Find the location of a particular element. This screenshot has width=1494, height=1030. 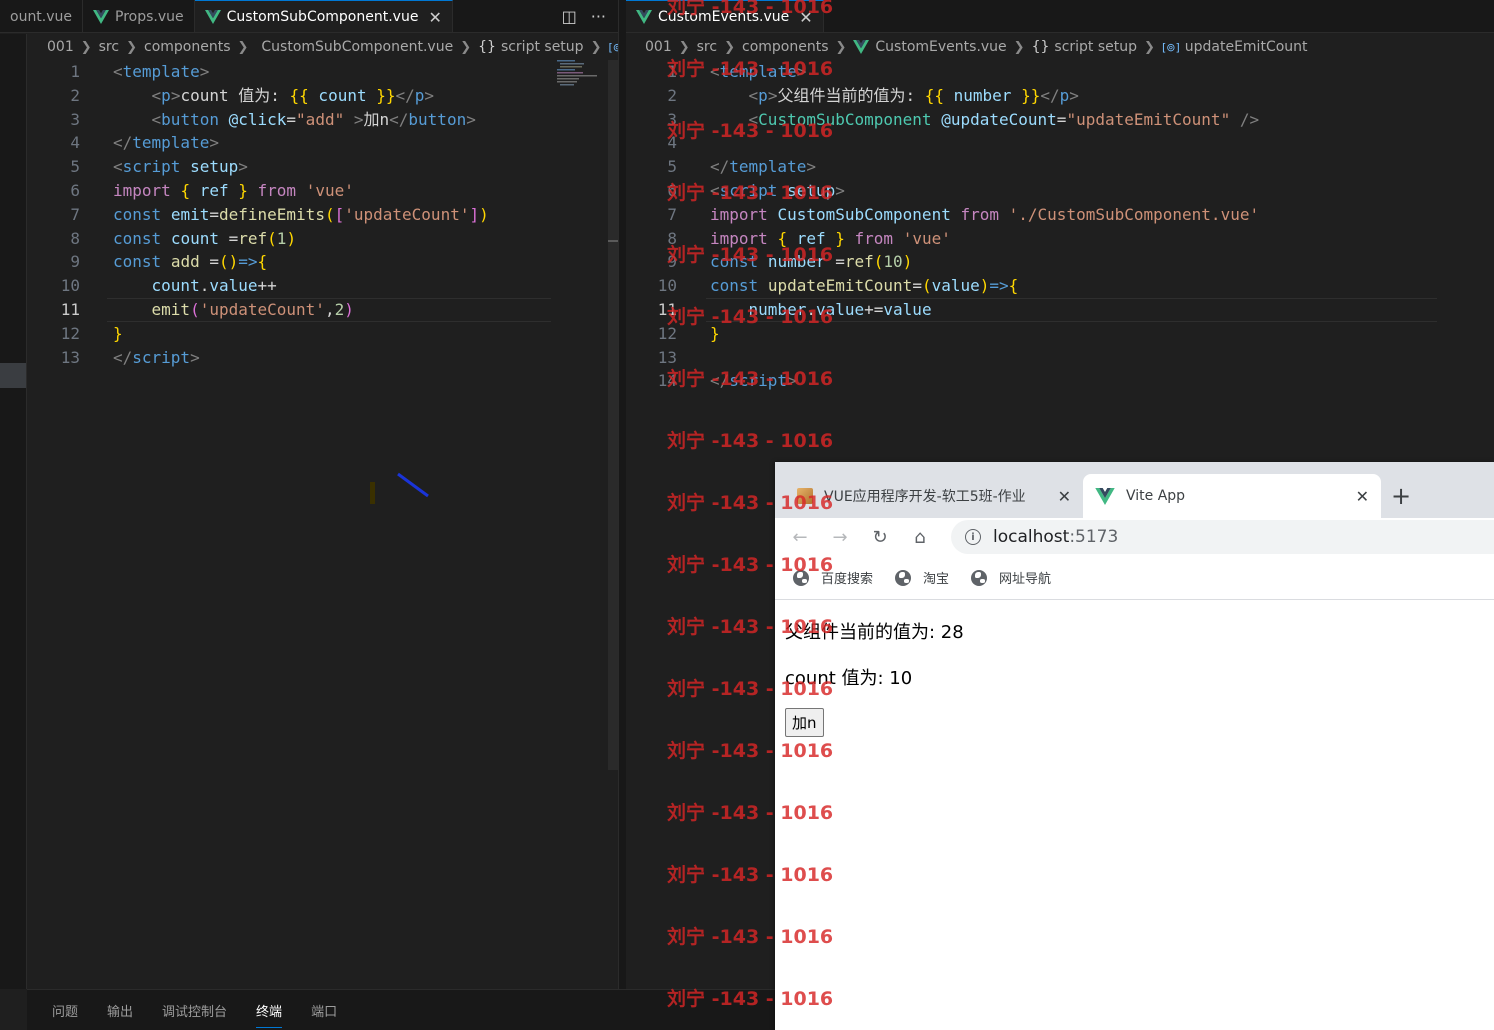

split-editor-icon: ◫ is located at coordinates (569, 16).